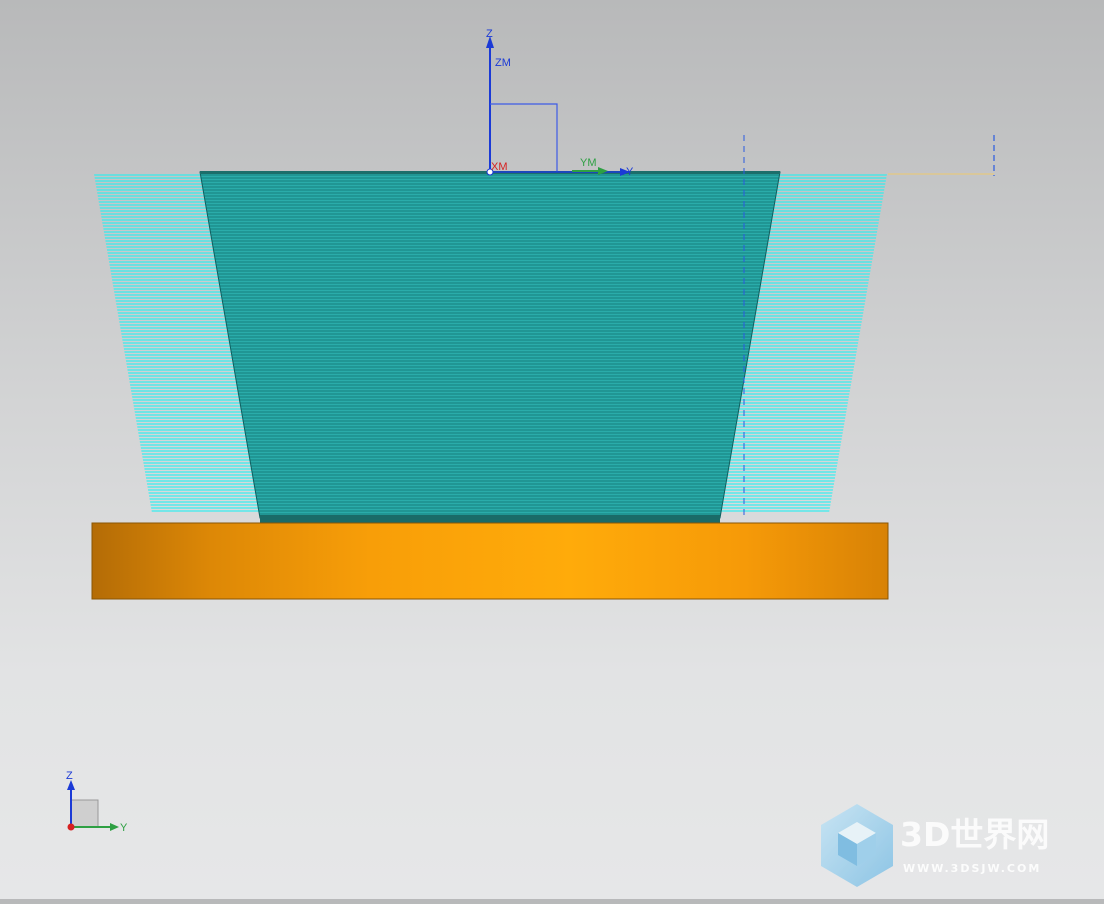  Describe the element at coordinates (114, 827) in the screenshot. I see `triad-y-arrow-icon` at that location.